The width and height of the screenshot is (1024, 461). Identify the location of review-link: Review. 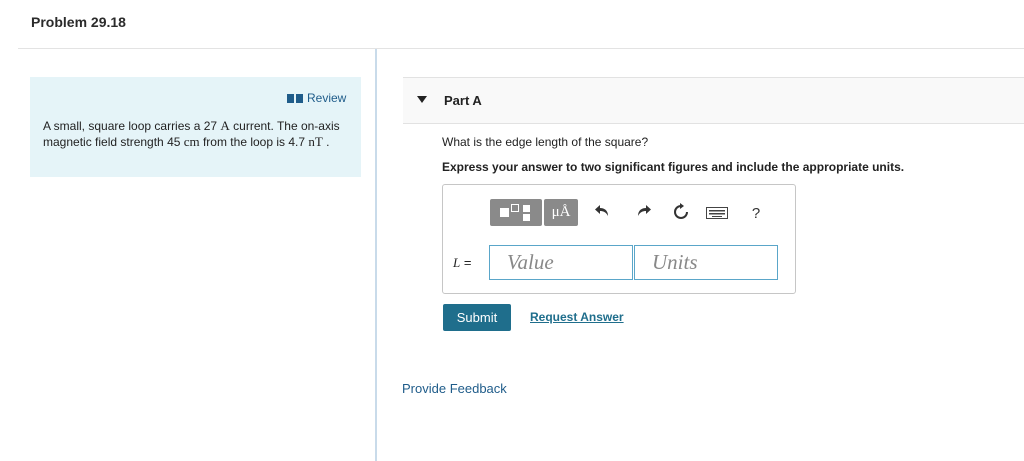
(316, 98).